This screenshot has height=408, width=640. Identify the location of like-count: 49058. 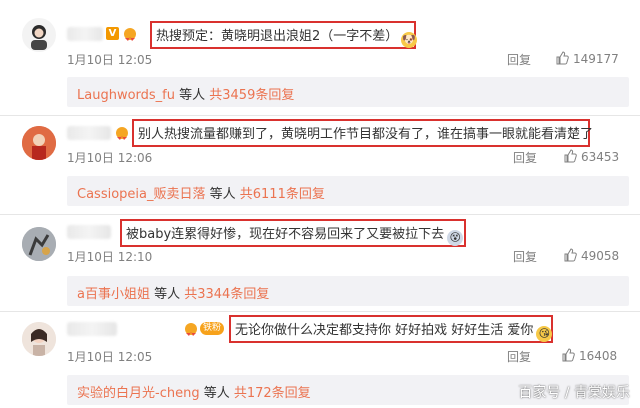
(600, 256).